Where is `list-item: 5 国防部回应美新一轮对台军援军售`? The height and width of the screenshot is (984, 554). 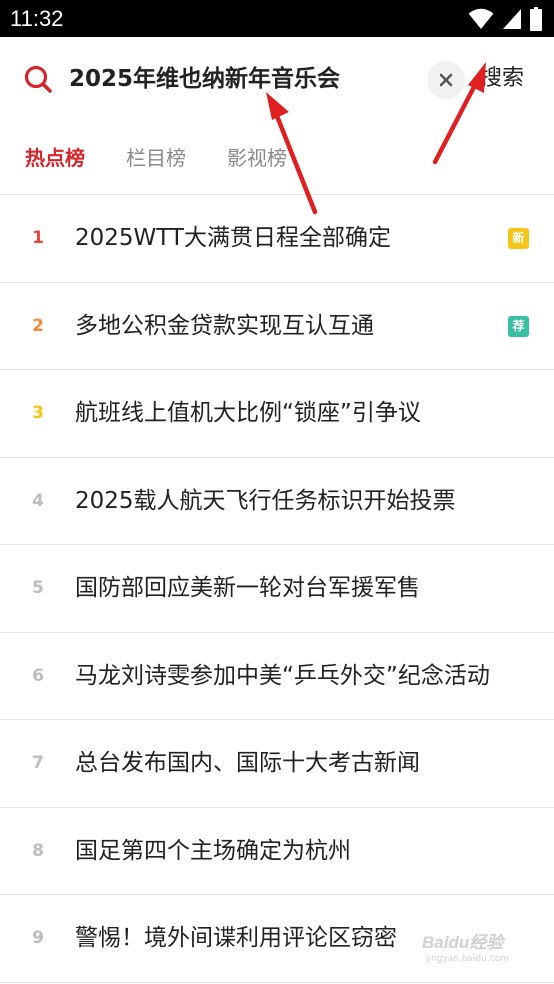 list-item: 5 国防部回应美新一轮对台军援军售 is located at coordinates (277, 589).